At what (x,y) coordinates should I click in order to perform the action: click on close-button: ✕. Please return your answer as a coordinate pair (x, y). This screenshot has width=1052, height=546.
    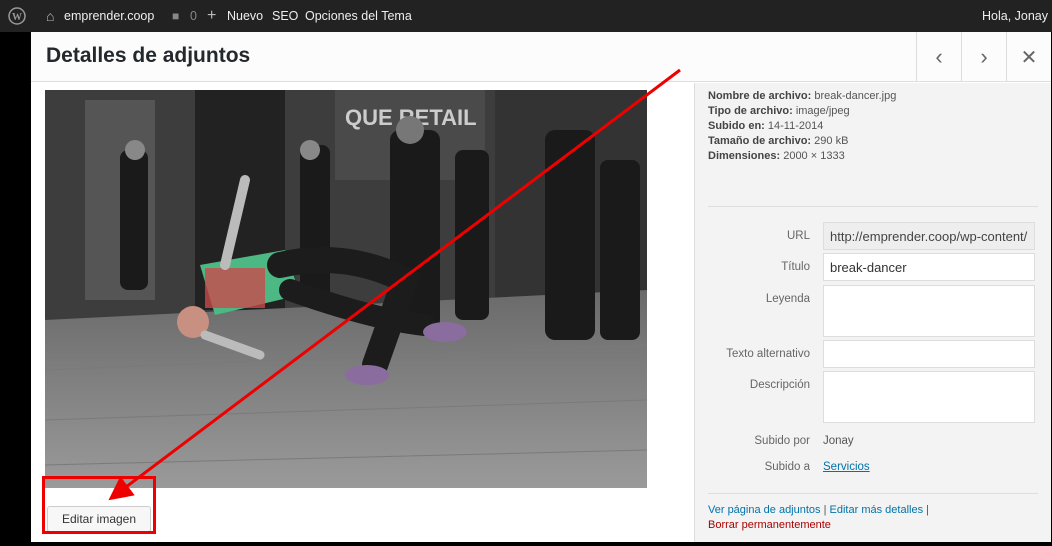
    Looking at the image, I should click on (1028, 57).